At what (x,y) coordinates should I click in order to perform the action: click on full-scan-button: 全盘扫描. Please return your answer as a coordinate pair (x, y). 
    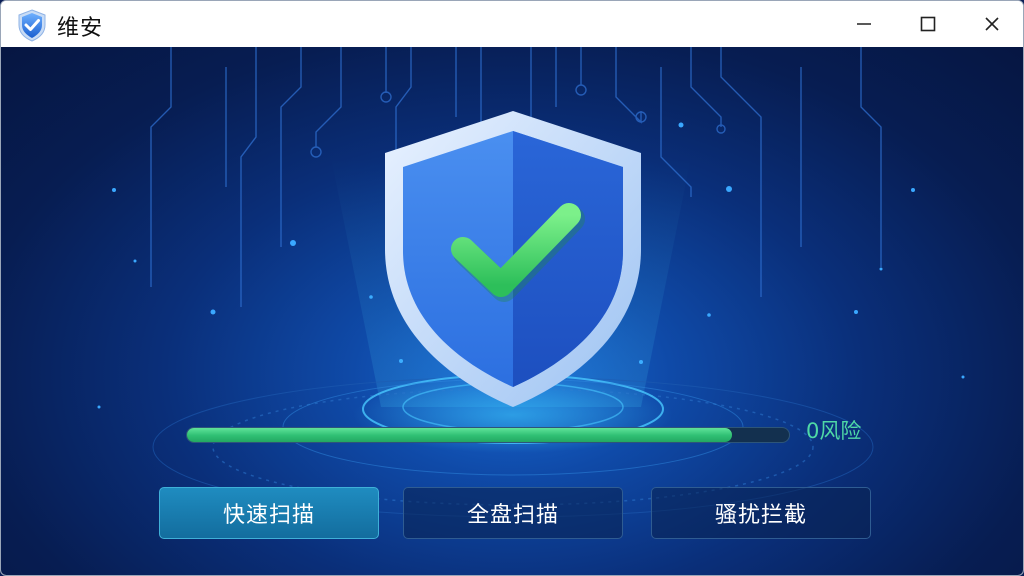
    Looking at the image, I should click on (513, 513).